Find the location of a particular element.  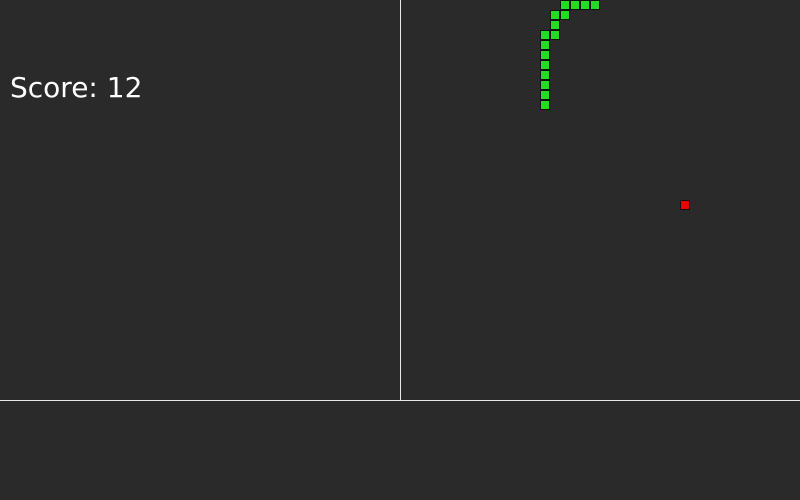

snake-head is located at coordinates (595, 5).